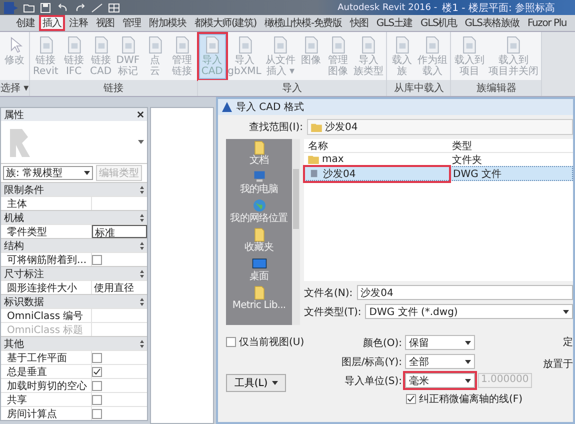 This screenshot has height=424, width=575. What do you see at coordinates (78, 23) in the screenshot?
I see `ribbon-tab: 注释` at bounding box center [78, 23].